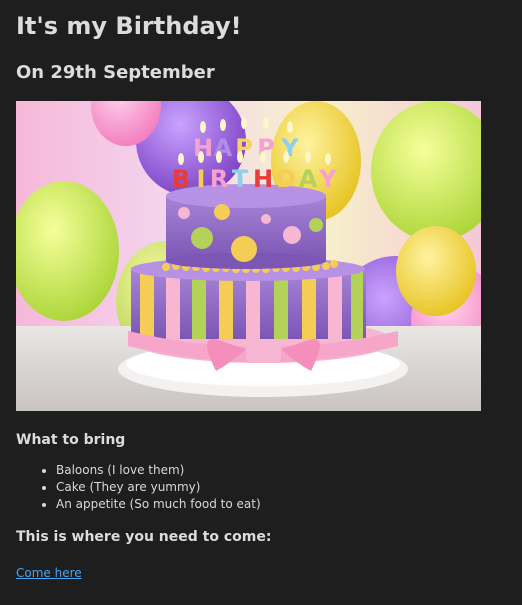  Describe the element at coordinates (281, 487) in the screenshot. I see `list-item: Cake (They are yummy)` at that location.